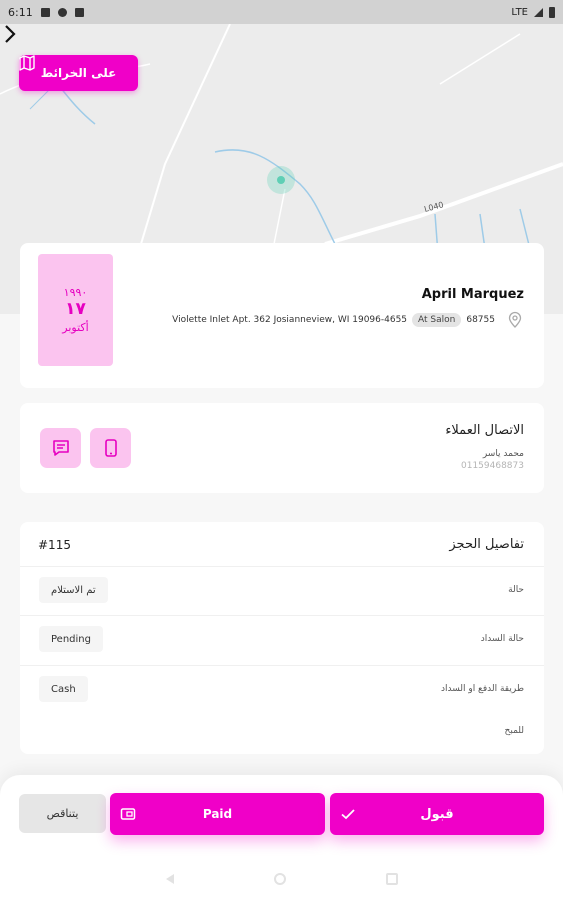 The width and height of the screenshot is (563, 900). I want to click on total-label: للمبح, so click(514, 731).